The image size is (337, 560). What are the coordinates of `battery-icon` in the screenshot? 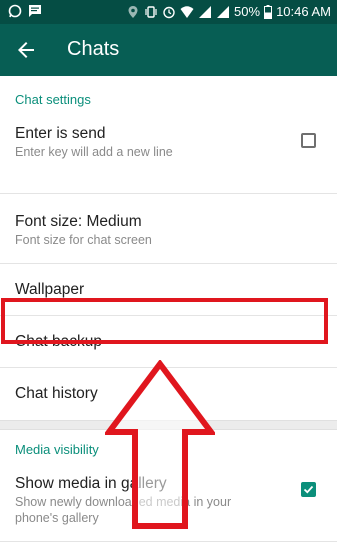 It's located at (268, 11).